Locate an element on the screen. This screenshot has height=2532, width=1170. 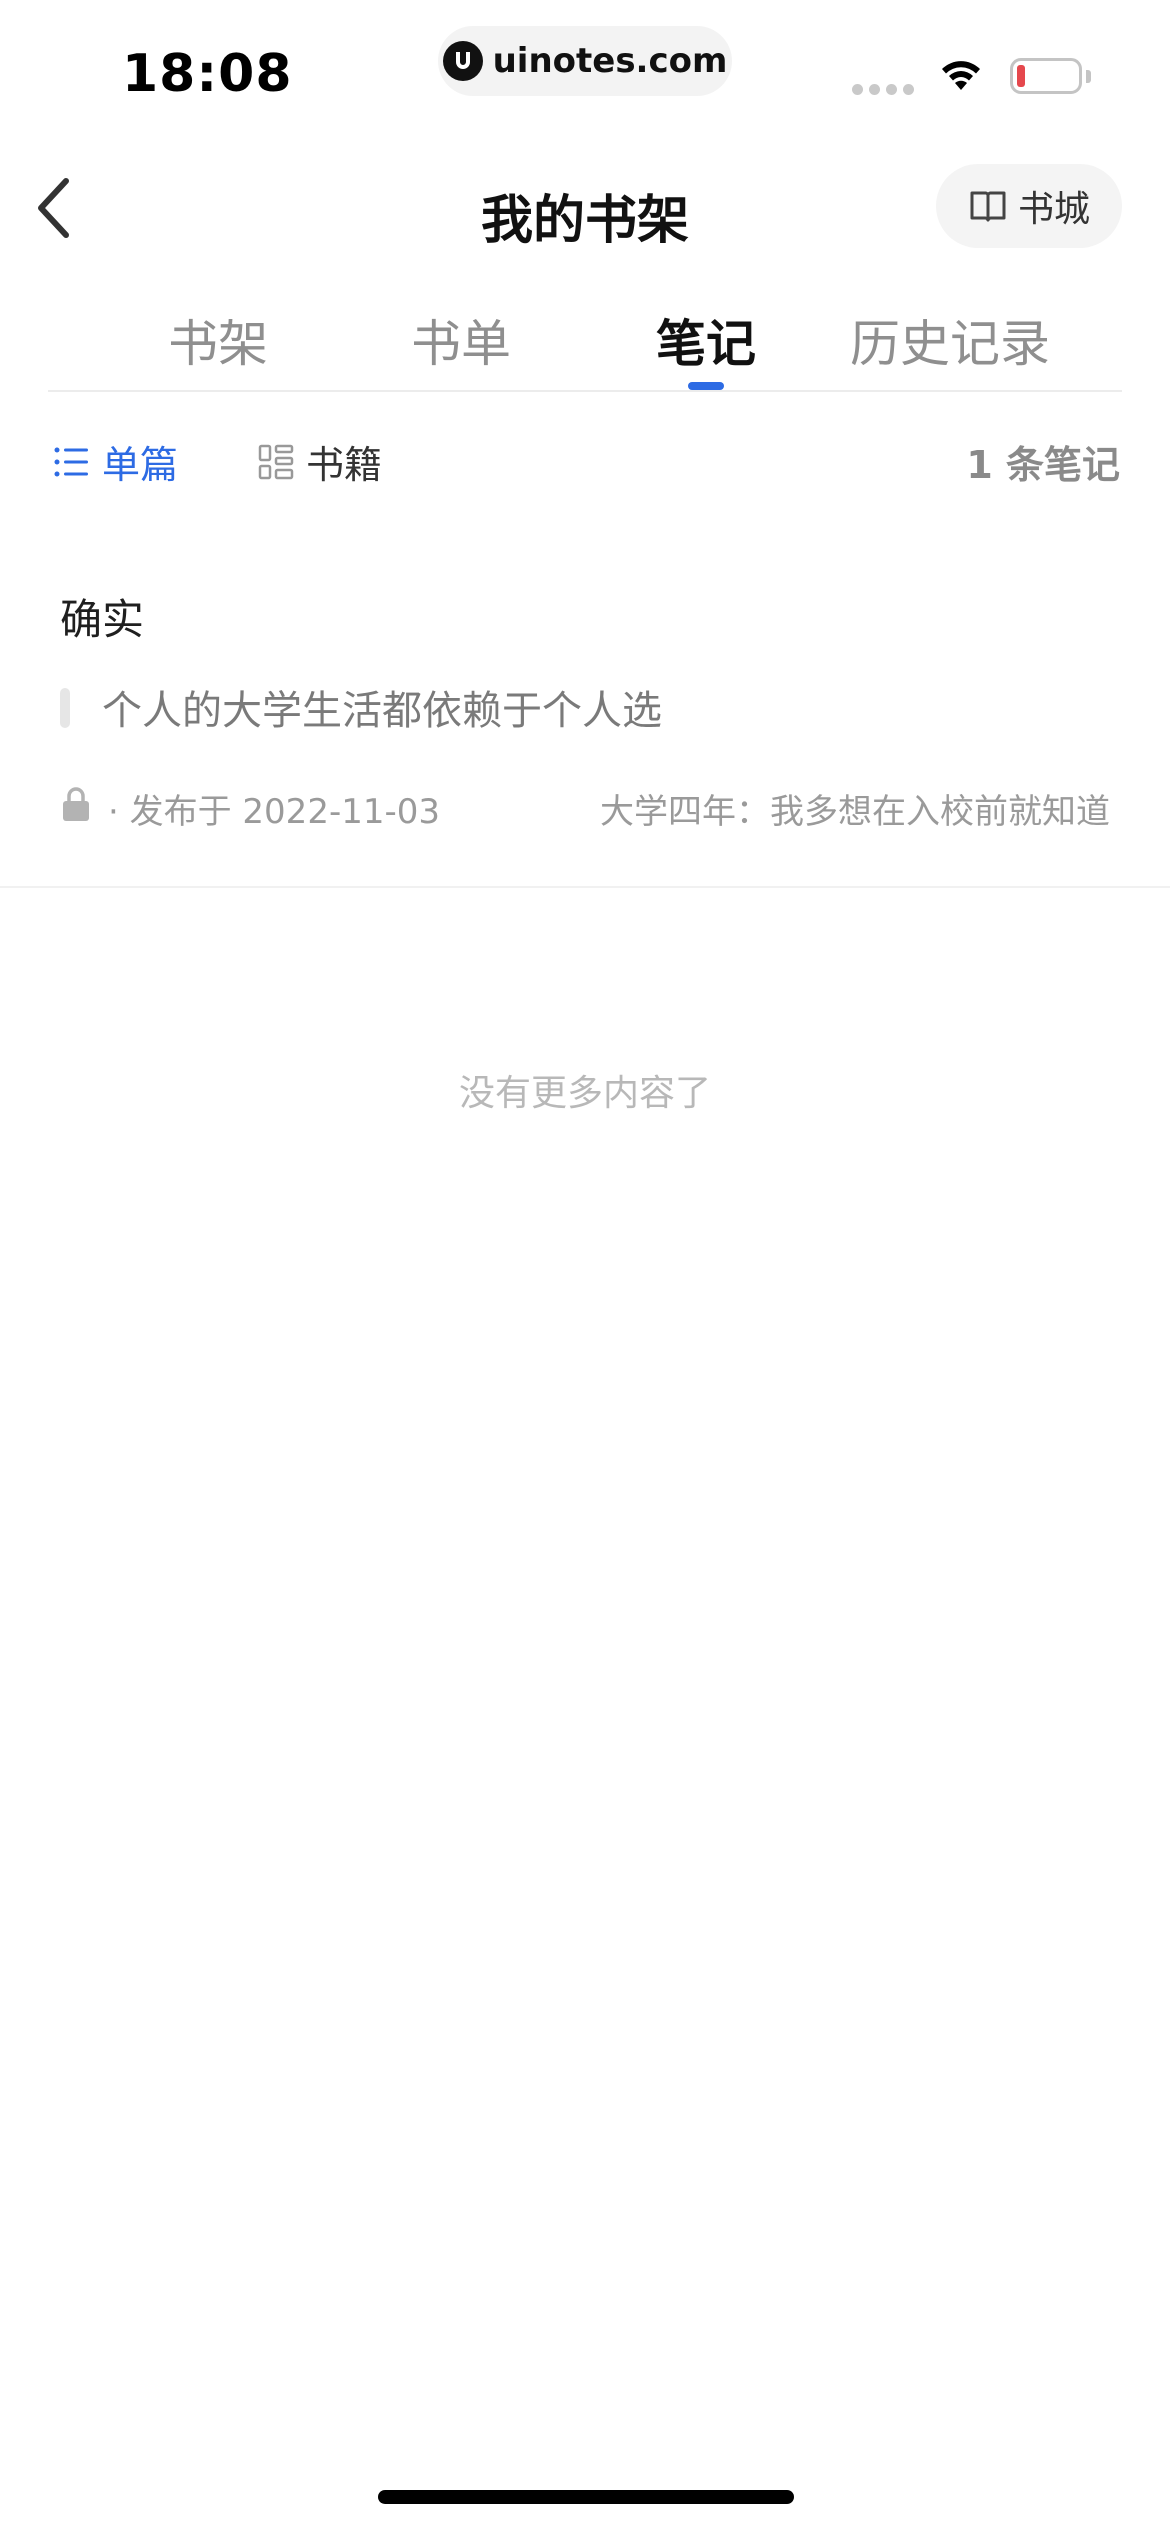
home-indicator is located at coordinates (586, 2497).